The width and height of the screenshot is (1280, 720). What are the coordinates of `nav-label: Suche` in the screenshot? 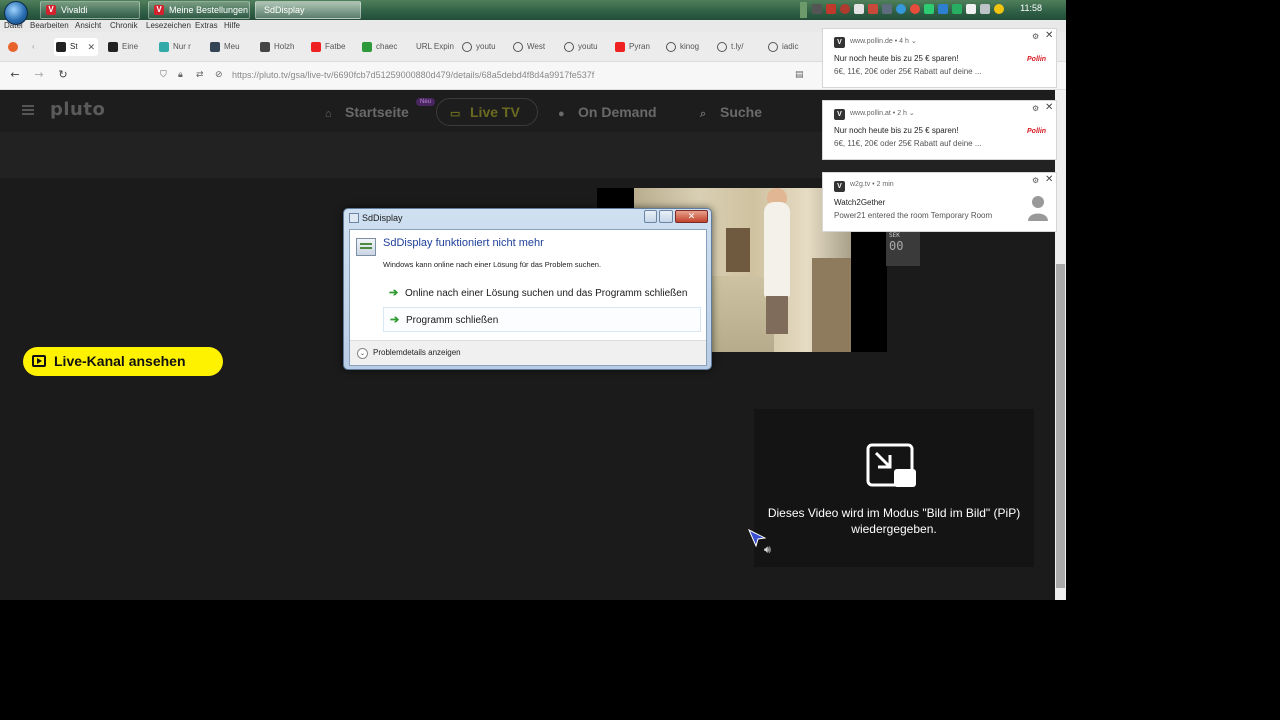 It's located at (741, 112).